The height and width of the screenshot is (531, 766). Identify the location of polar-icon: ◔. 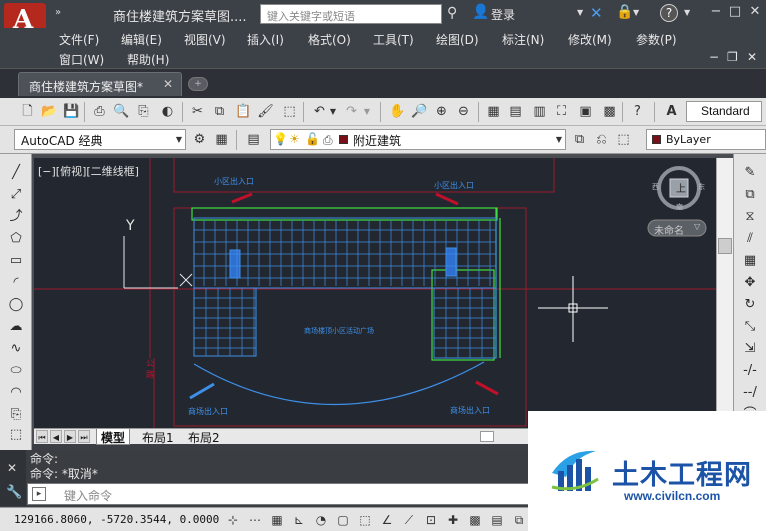
(321, 520).